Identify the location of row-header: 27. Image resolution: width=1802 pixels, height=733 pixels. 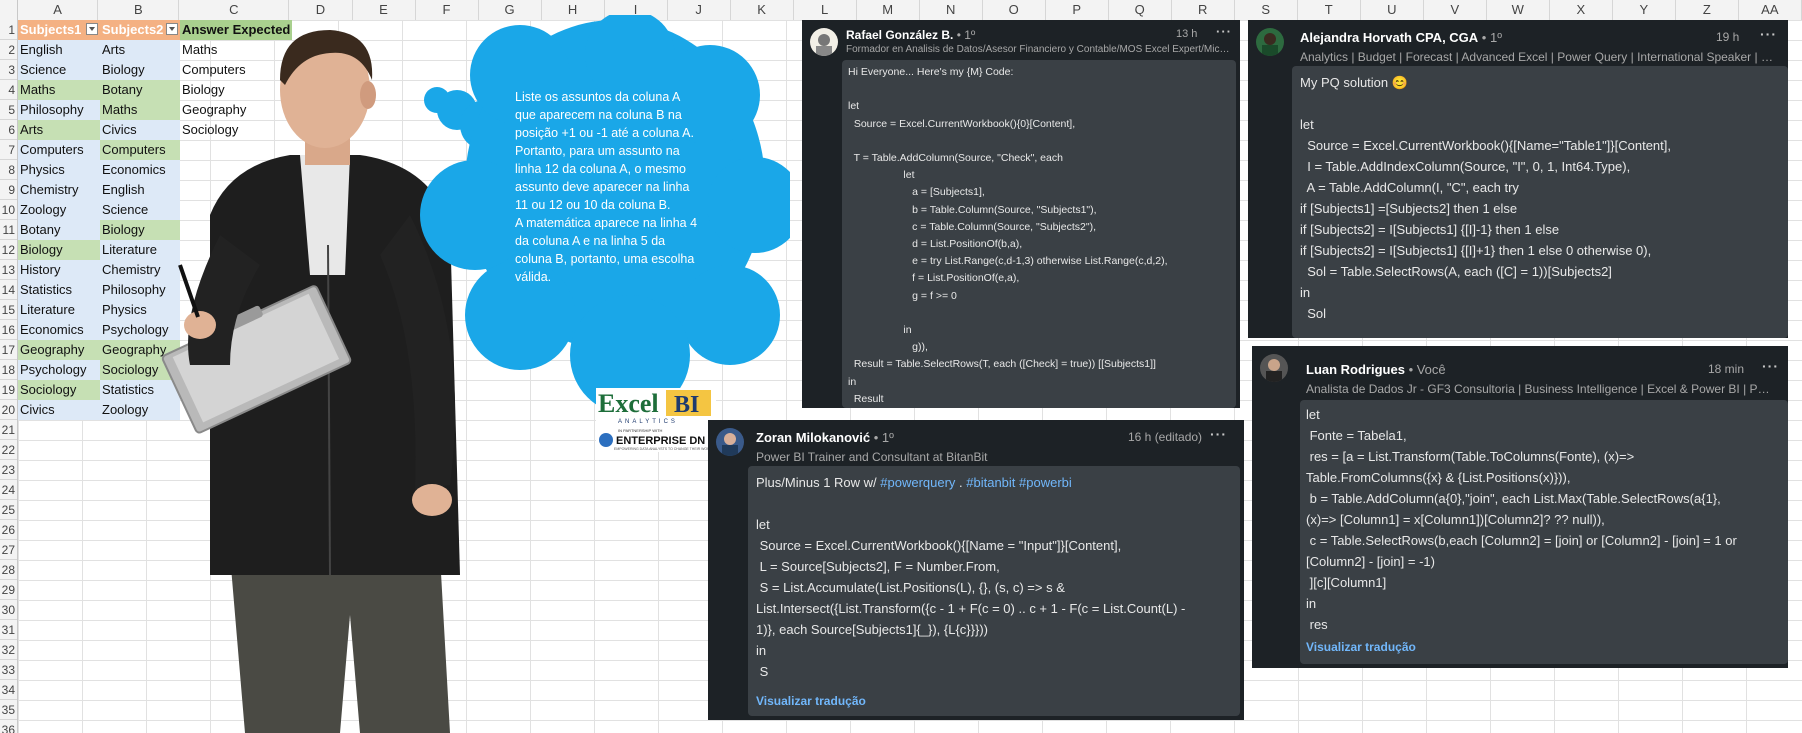
(8, 550).